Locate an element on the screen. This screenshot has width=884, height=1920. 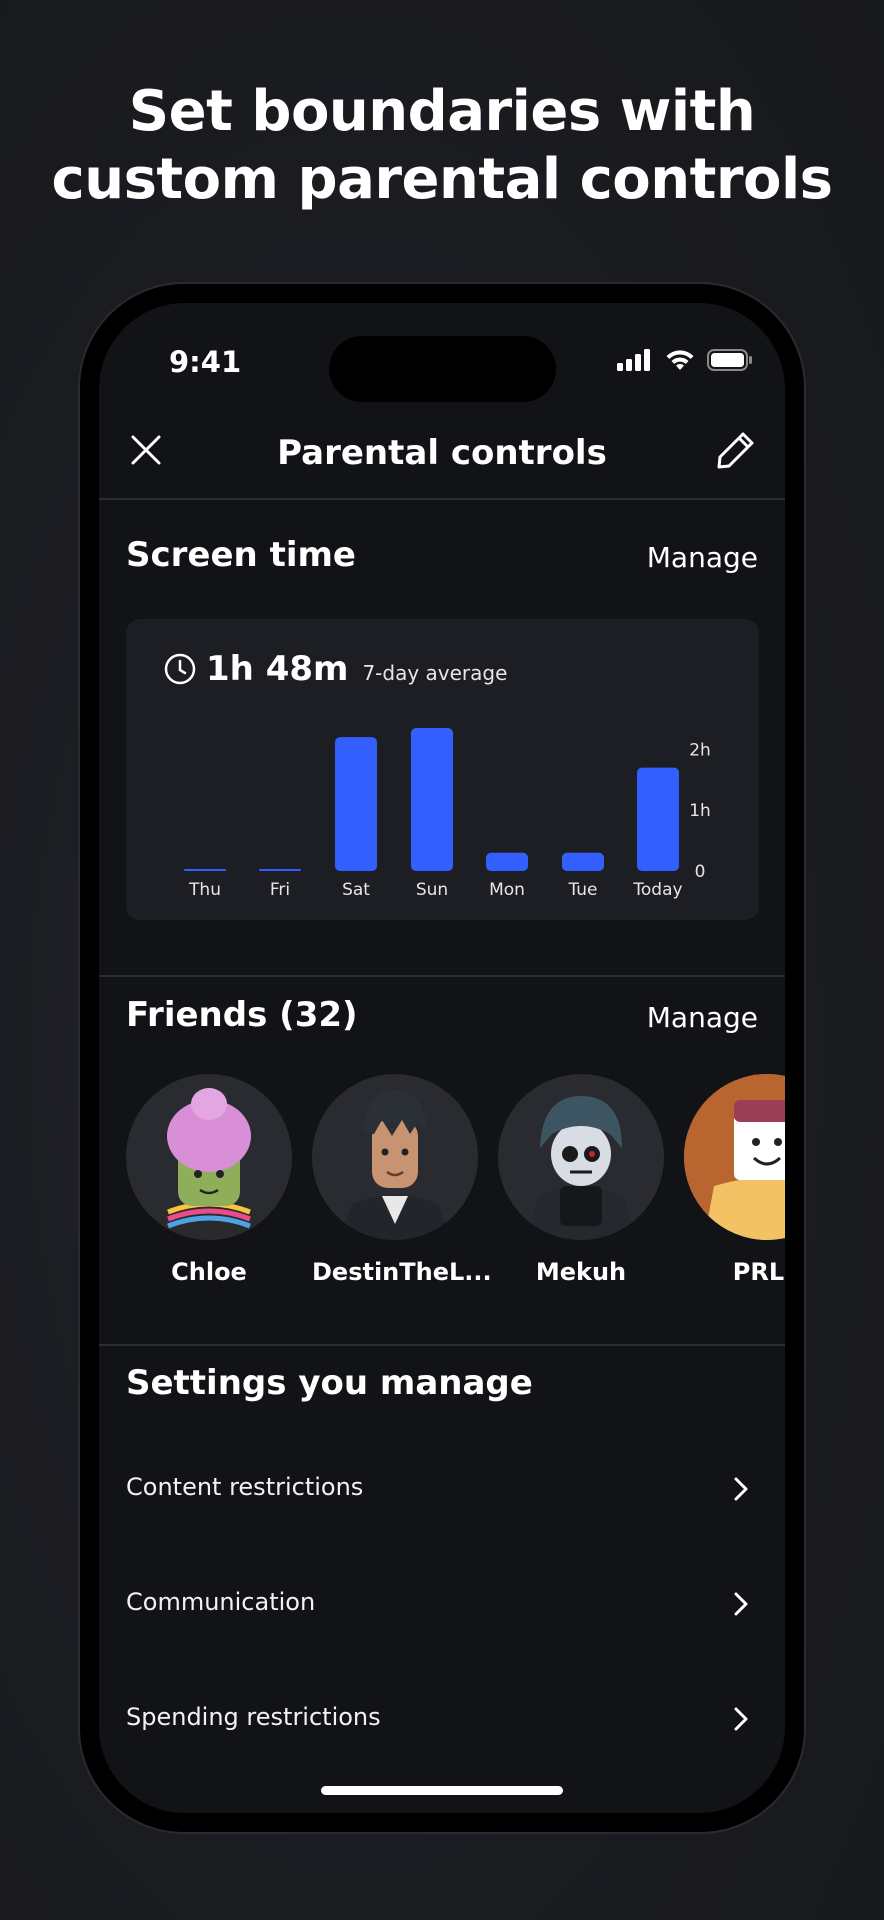
pencil-icon is located at coordinates (736, 450).